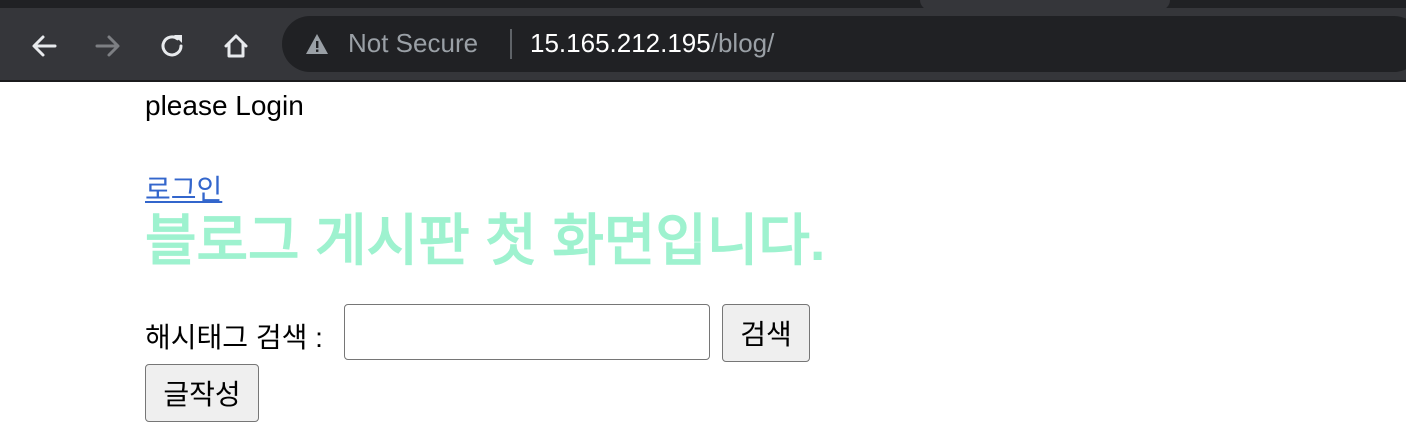 The height and width of the screenshot is (422, 1406). Describe the element at coordinates (703, 81) in the screenshot. I see `toolbar-divider` at that location.